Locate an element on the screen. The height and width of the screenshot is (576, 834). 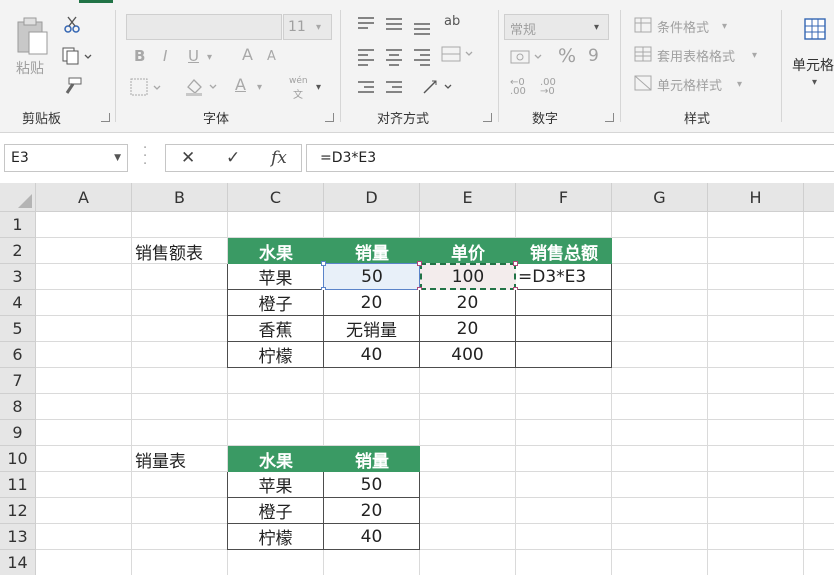
column-header-h: H is located at coordinates (756, 197).